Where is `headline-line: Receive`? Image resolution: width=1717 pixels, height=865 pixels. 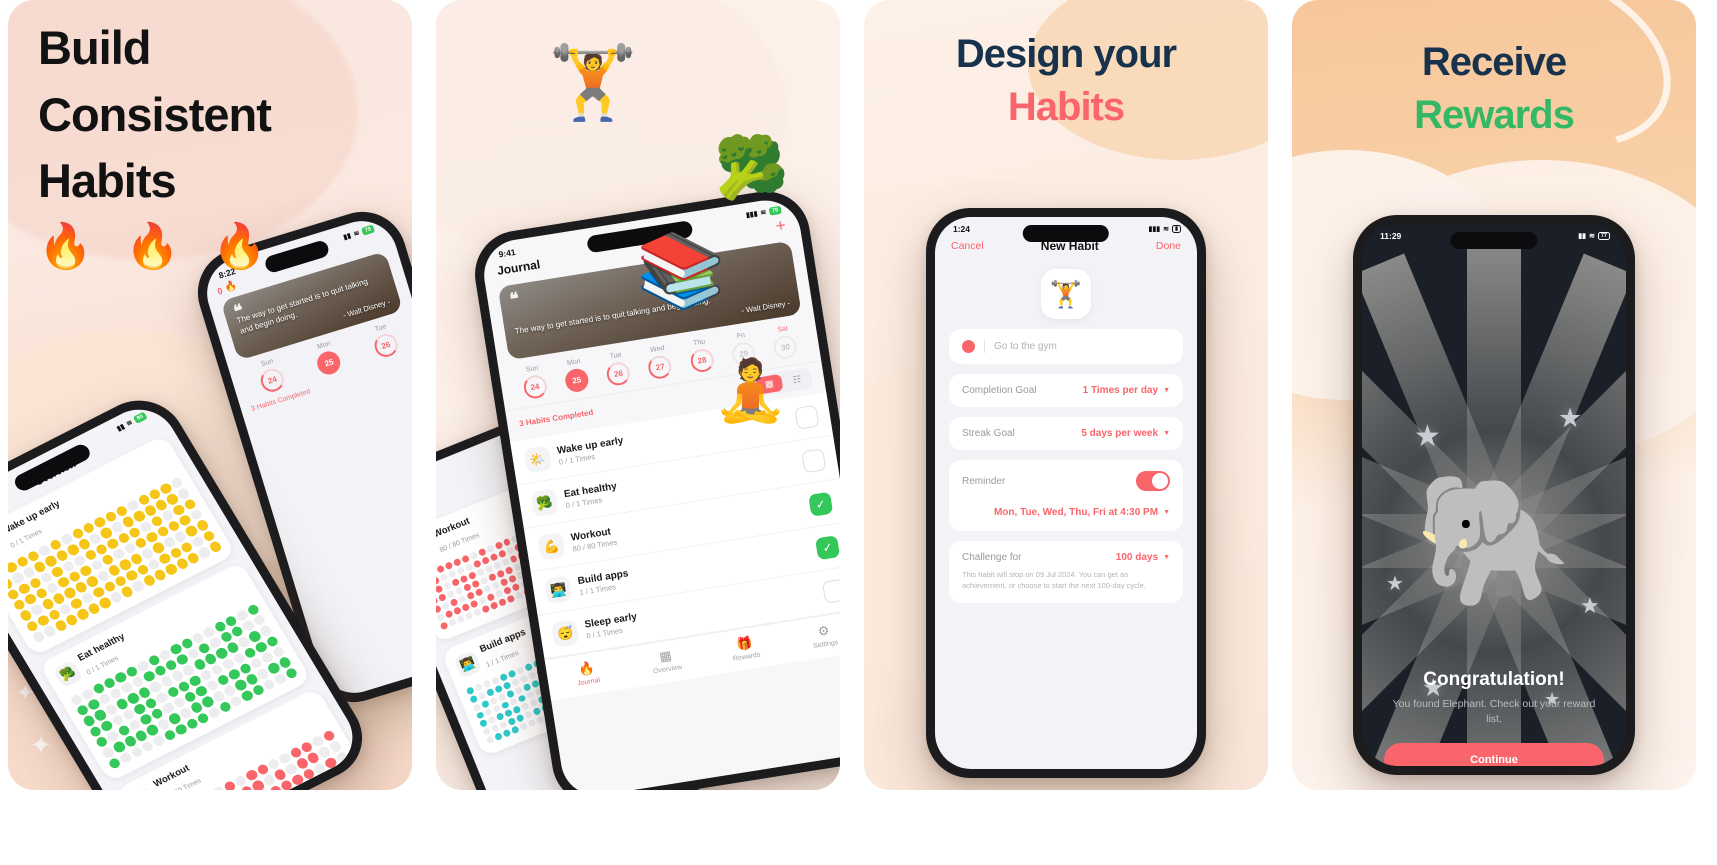 headline-line: Receive is located at coordinates (1494, 62).